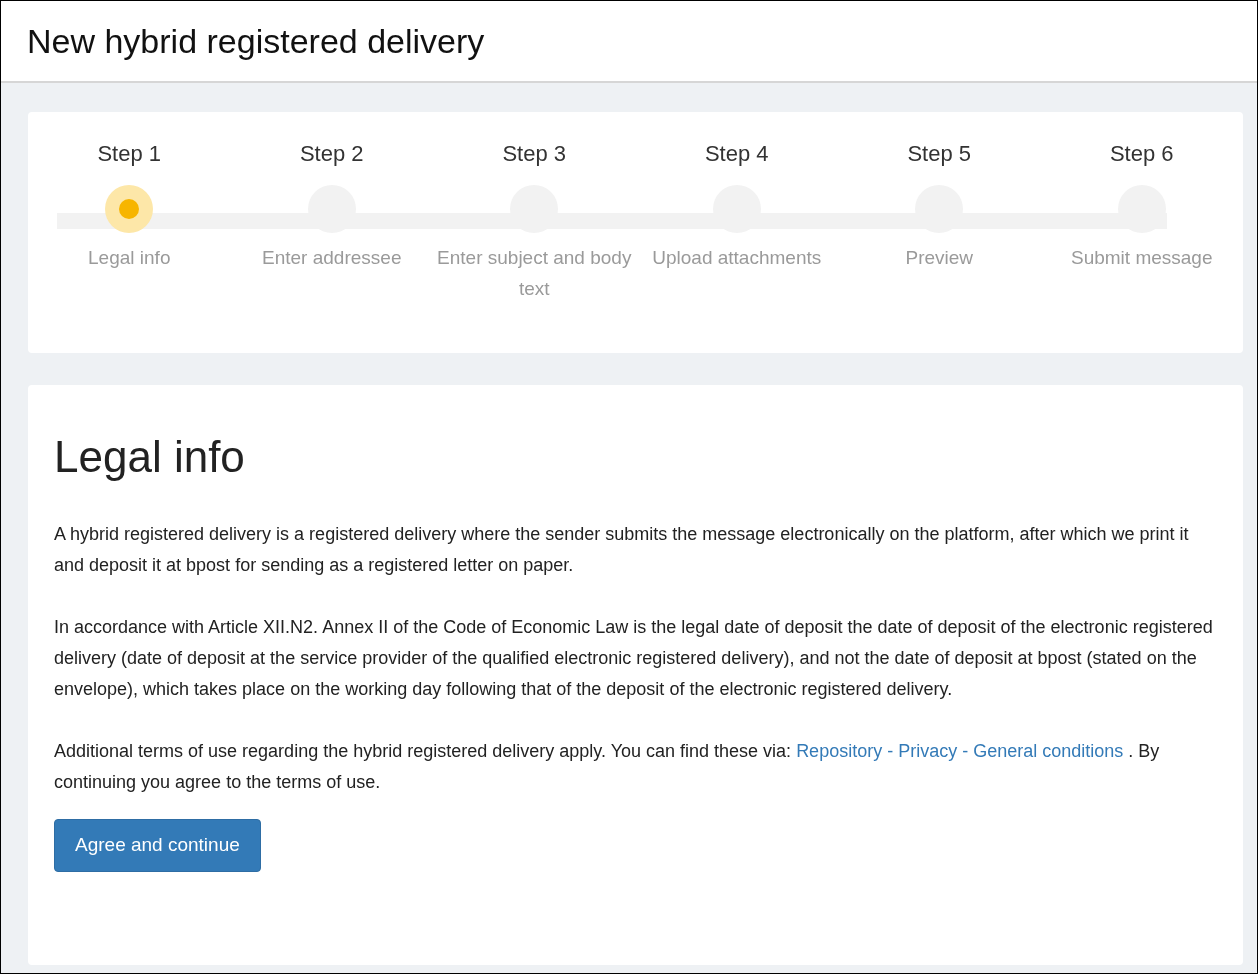 This screenshot has width=1258, height=974. Describe the element at coordinates (737, 258) in the screenshot. I see `step-caption: Upload attachments` at that location.